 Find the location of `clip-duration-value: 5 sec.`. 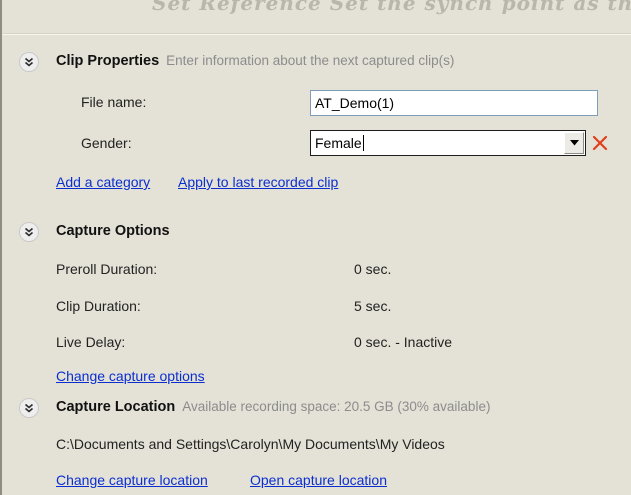

clip-duration-value: 5 sec. is located at coordinates (373, 306).